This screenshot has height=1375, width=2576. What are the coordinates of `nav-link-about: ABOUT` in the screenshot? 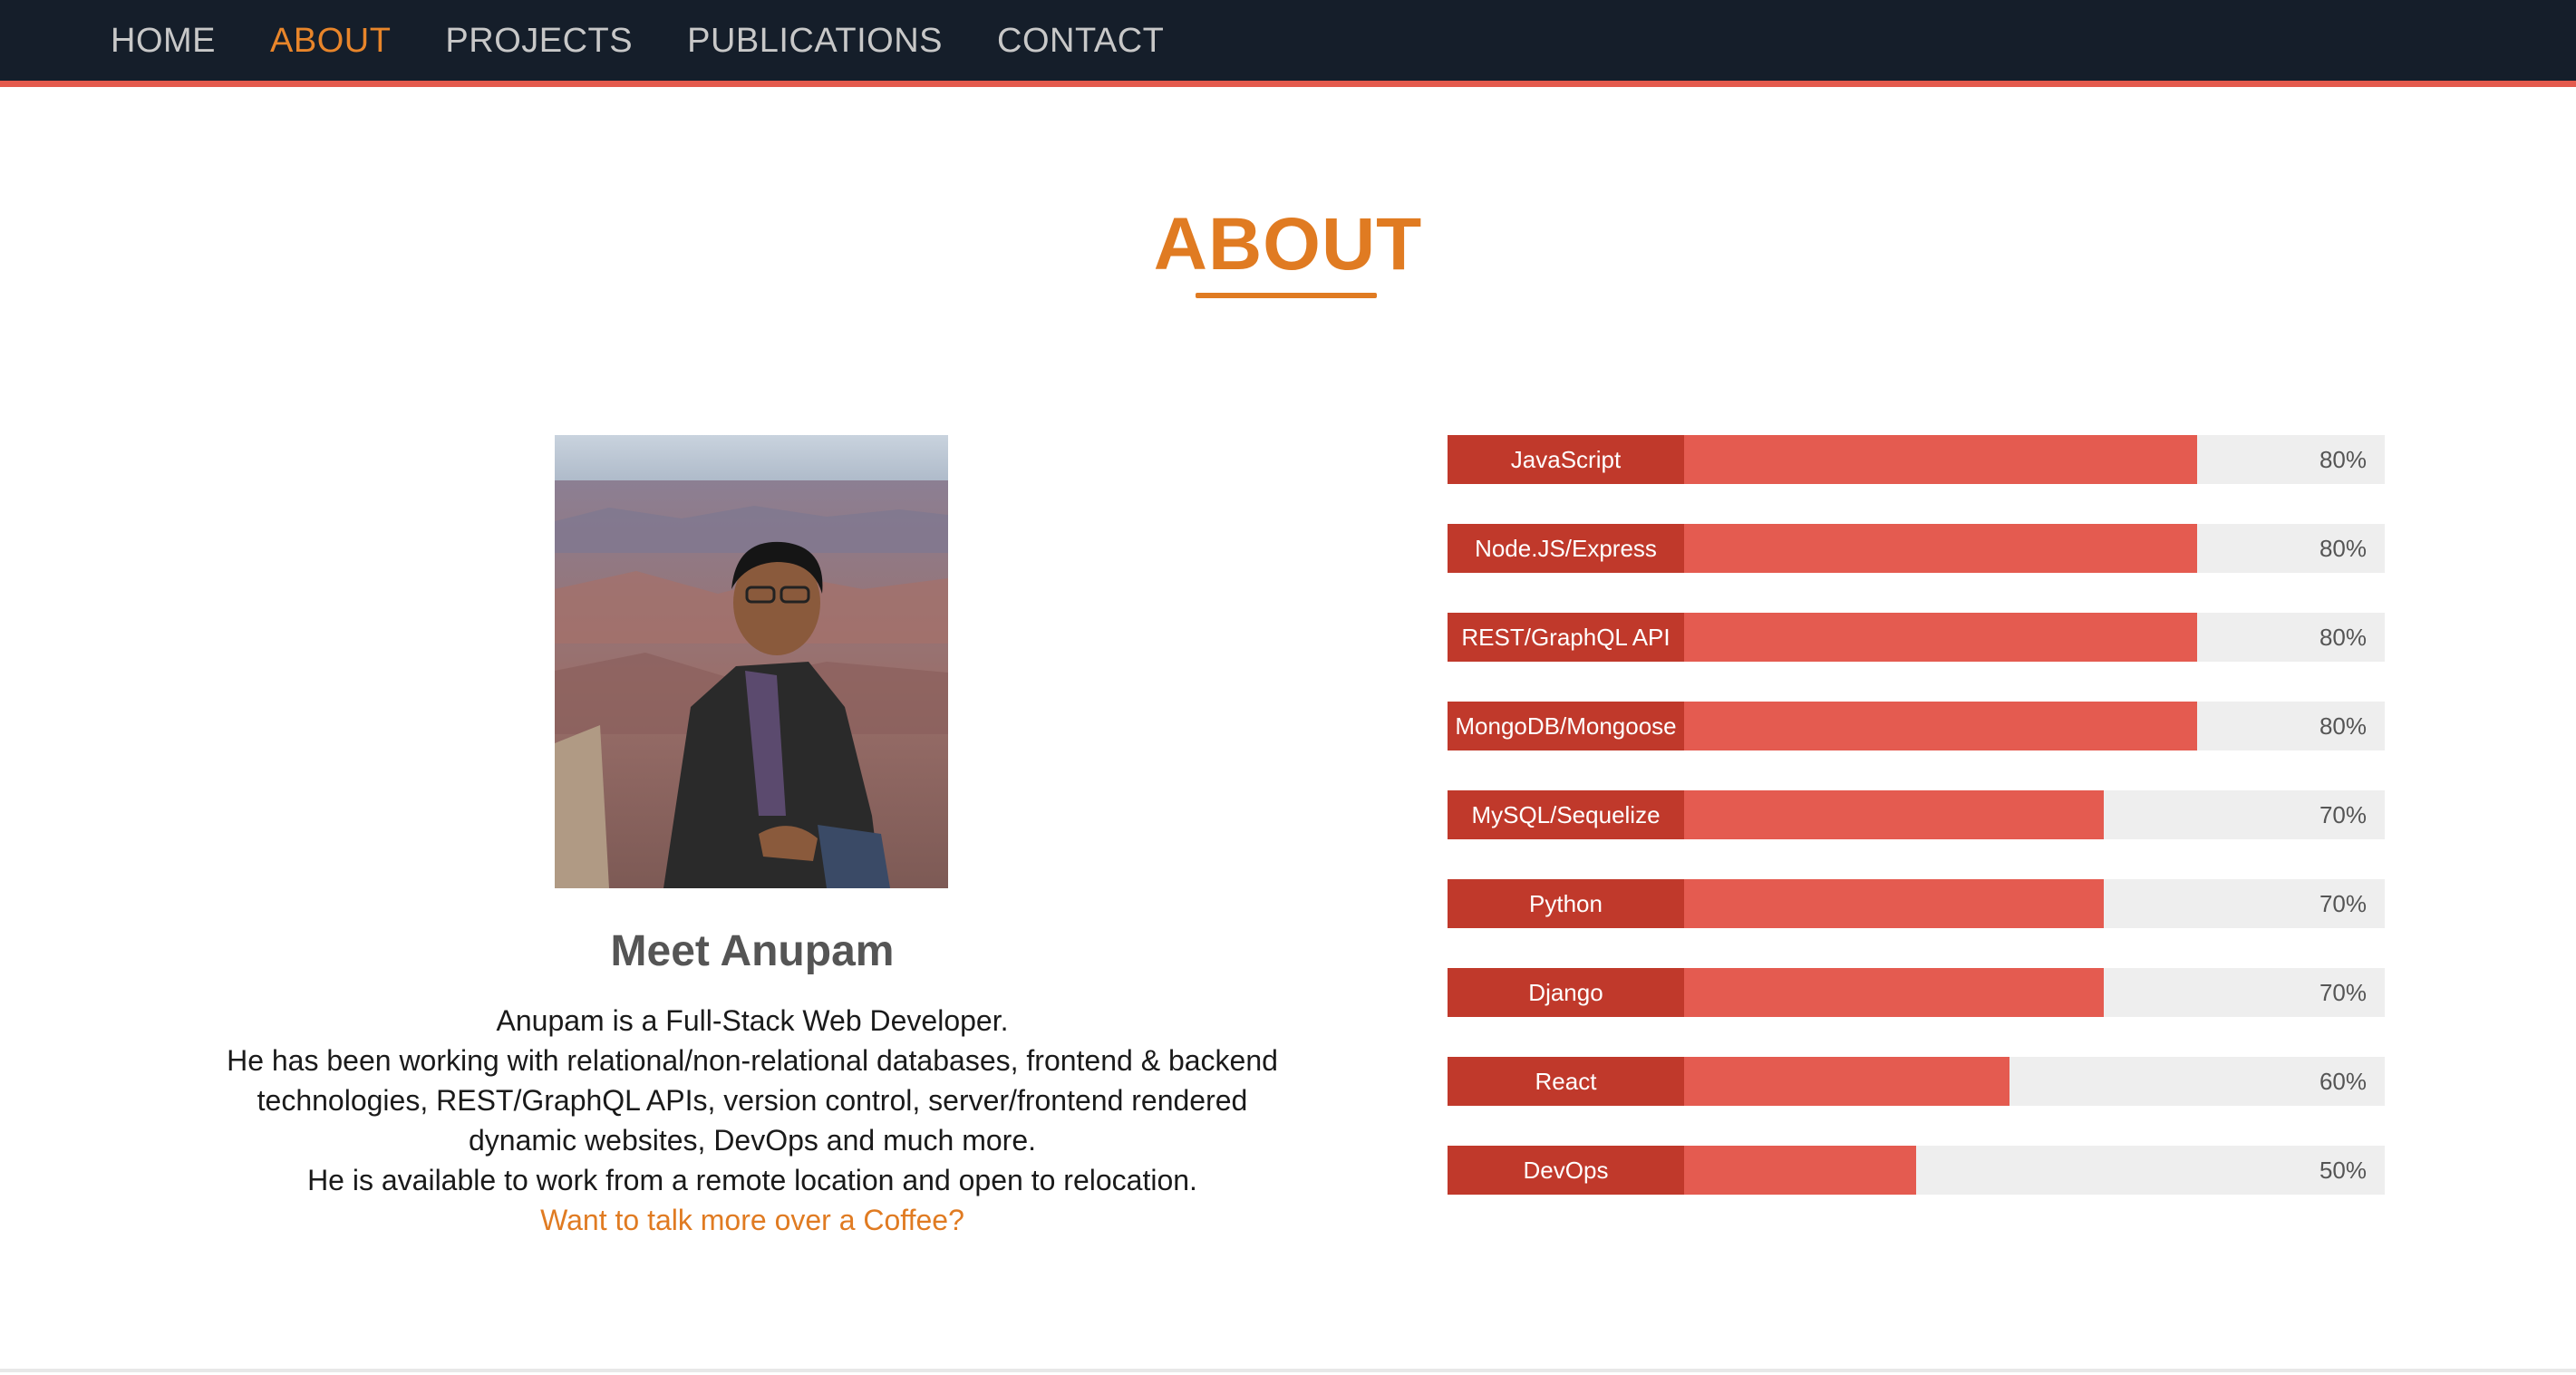 It's located at (330, 41).